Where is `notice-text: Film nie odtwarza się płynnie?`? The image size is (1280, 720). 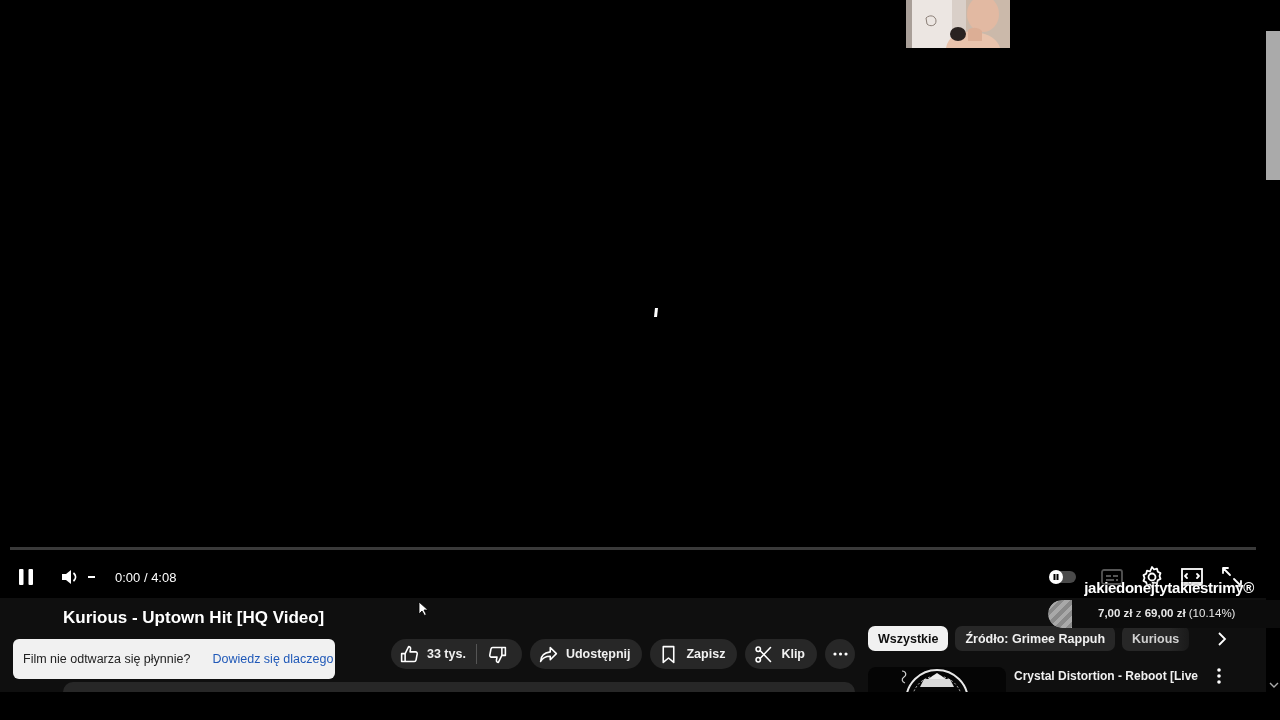
notice-text: Film nie odtwarza się płynnie? is located at coordinates (107, 659).